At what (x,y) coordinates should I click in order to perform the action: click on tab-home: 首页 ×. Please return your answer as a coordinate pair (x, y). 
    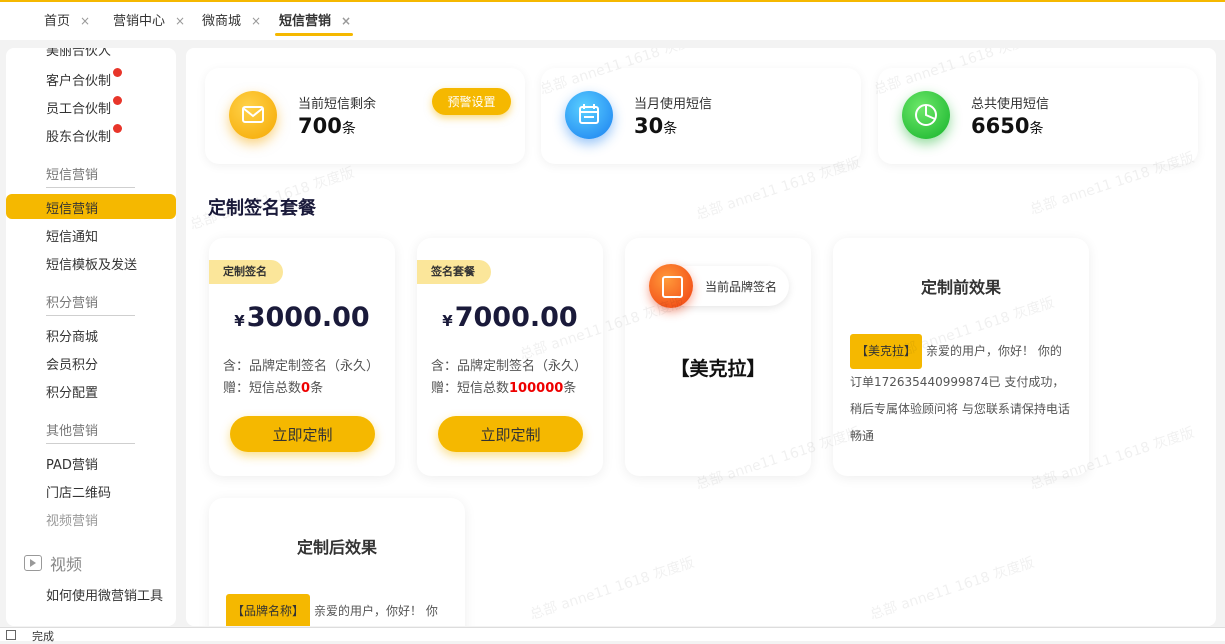
    Looking at the image, I should click on (67, 21).